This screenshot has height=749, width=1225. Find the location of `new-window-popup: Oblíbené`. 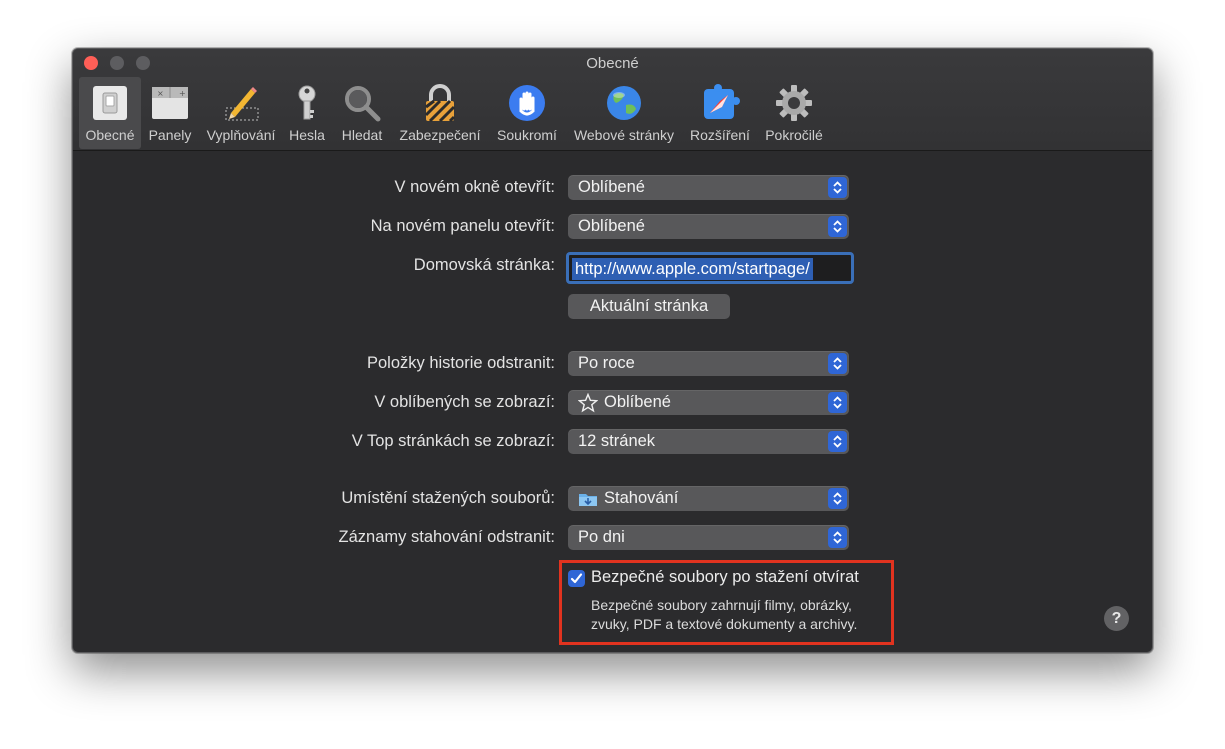

new-window-popup: Oblíbené is located at coordinates (708, 187).